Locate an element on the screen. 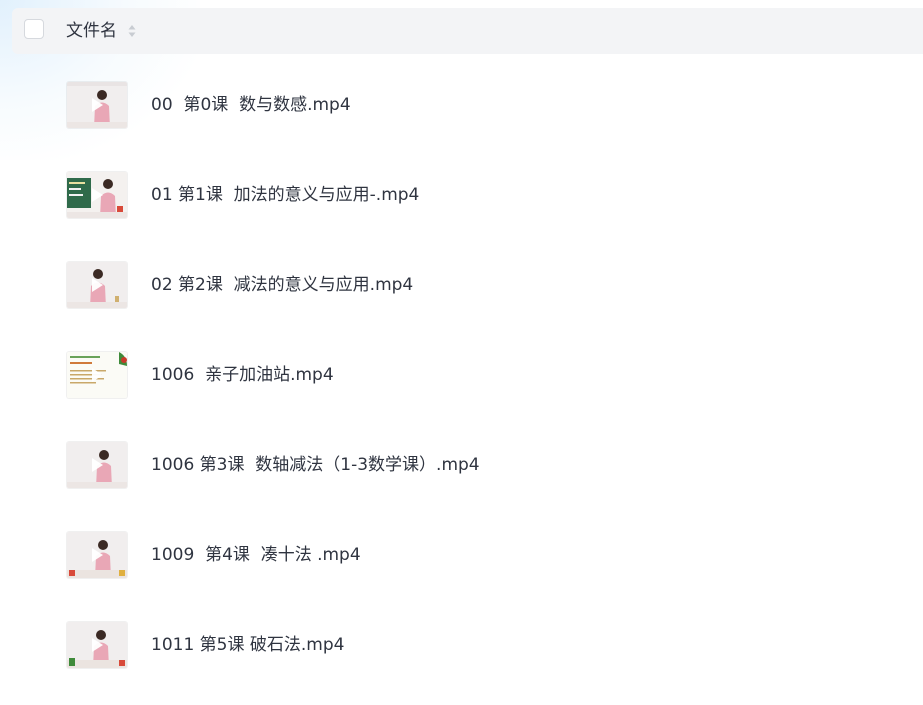 The image size is (923, 705). file-row: 1011 第5课 破石法.mp4 is located at coordinates (461, 645).